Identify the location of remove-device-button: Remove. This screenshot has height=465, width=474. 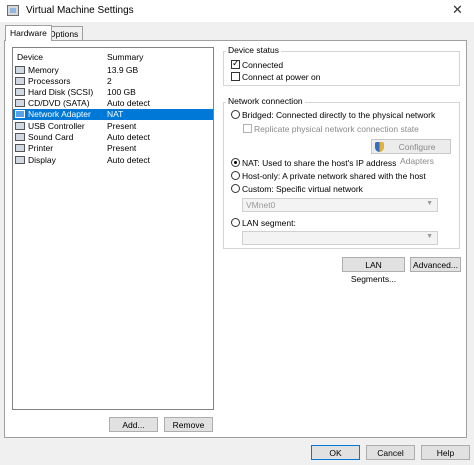
(188, 424).